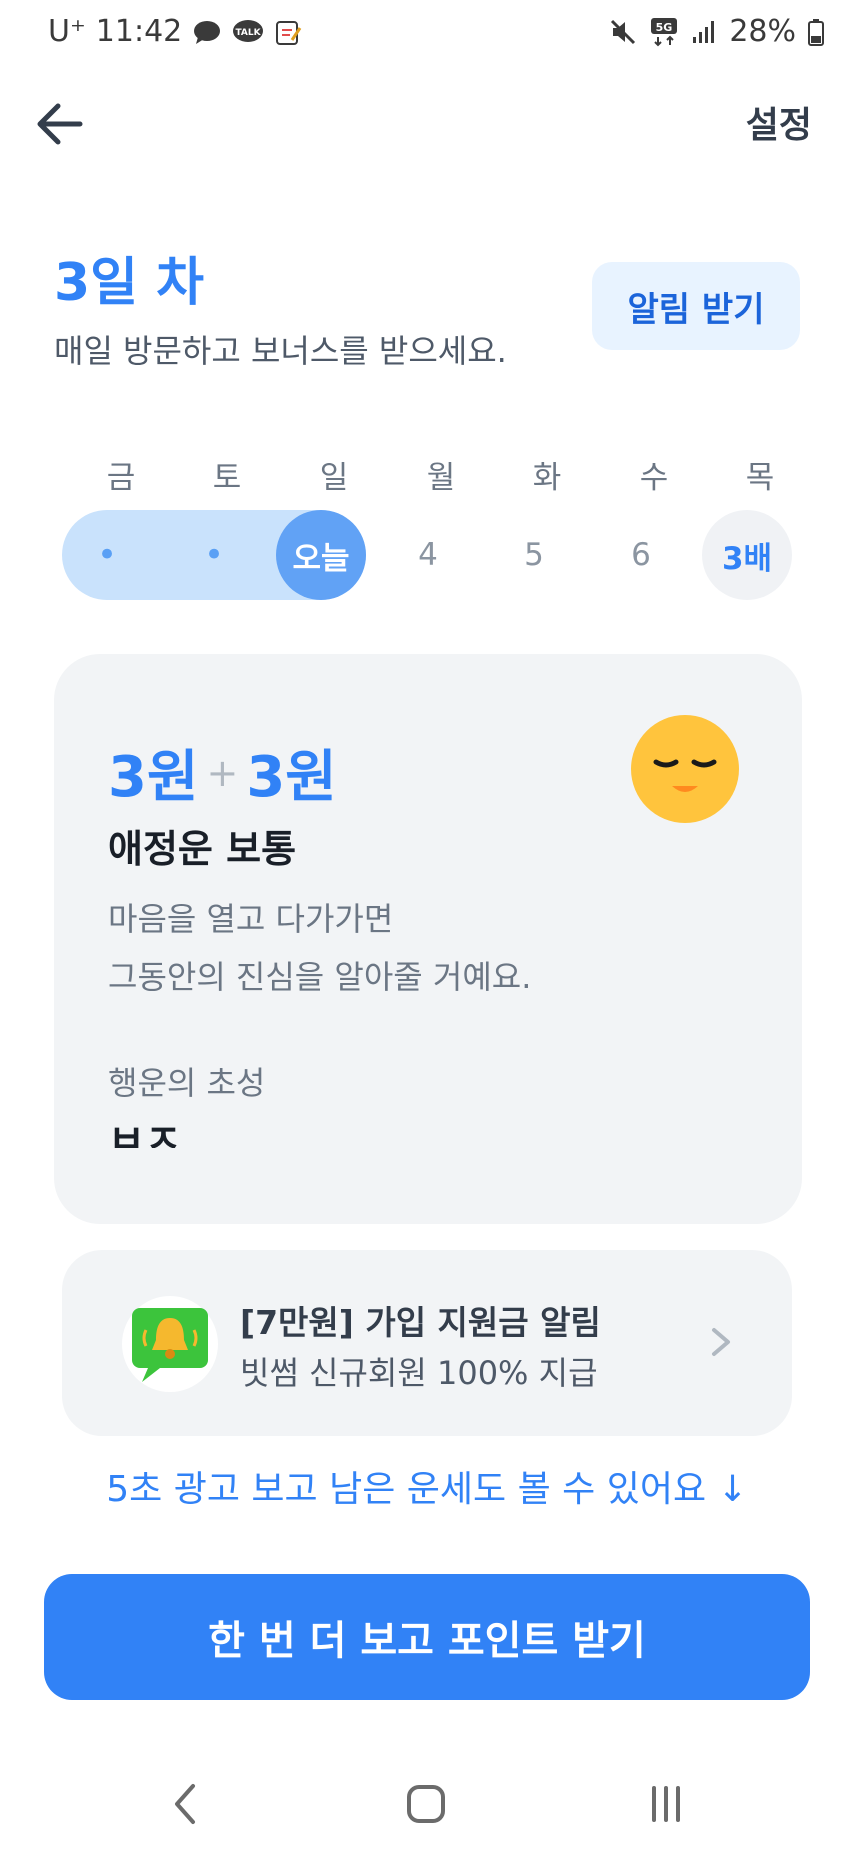  I want to click on weekday-label: 월, so click(441, 478).